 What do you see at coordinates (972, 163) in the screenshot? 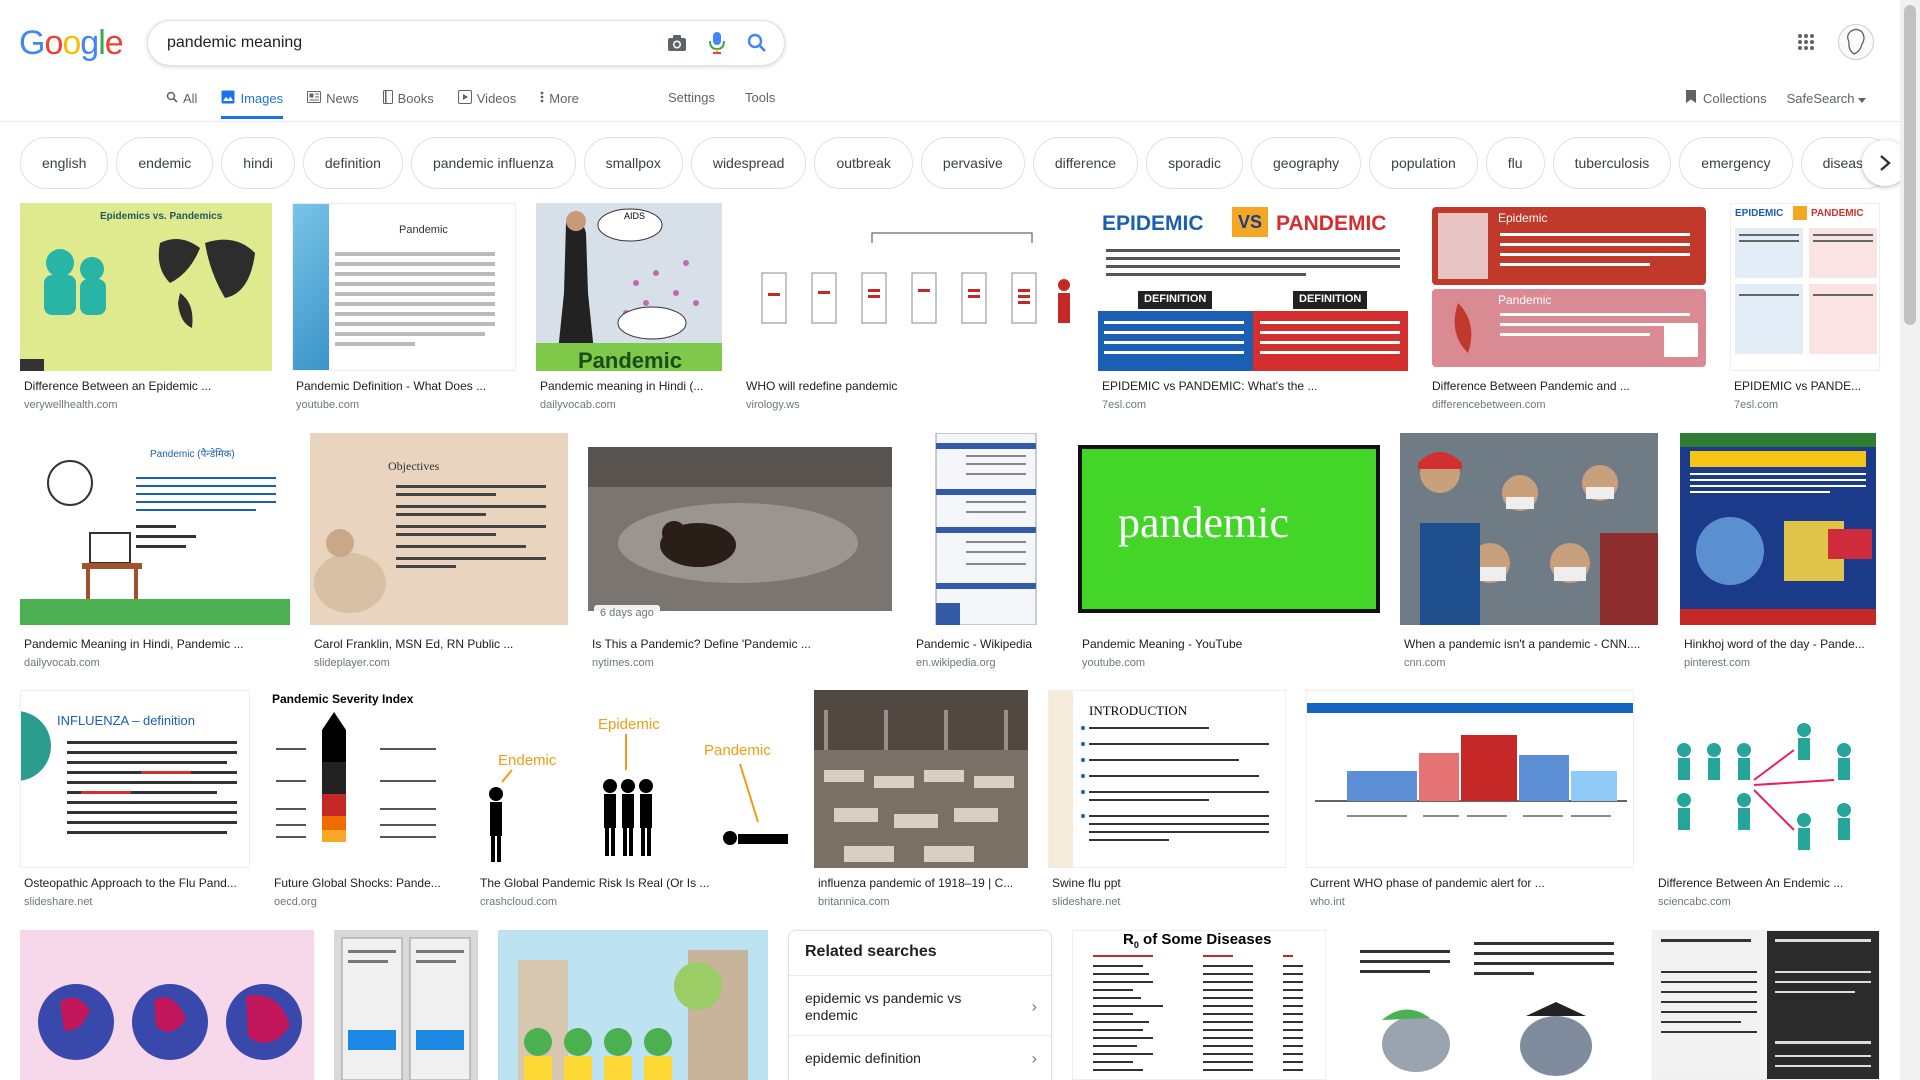
I see `chip-pervasive: pervasive` at bounding box center [972, 163].